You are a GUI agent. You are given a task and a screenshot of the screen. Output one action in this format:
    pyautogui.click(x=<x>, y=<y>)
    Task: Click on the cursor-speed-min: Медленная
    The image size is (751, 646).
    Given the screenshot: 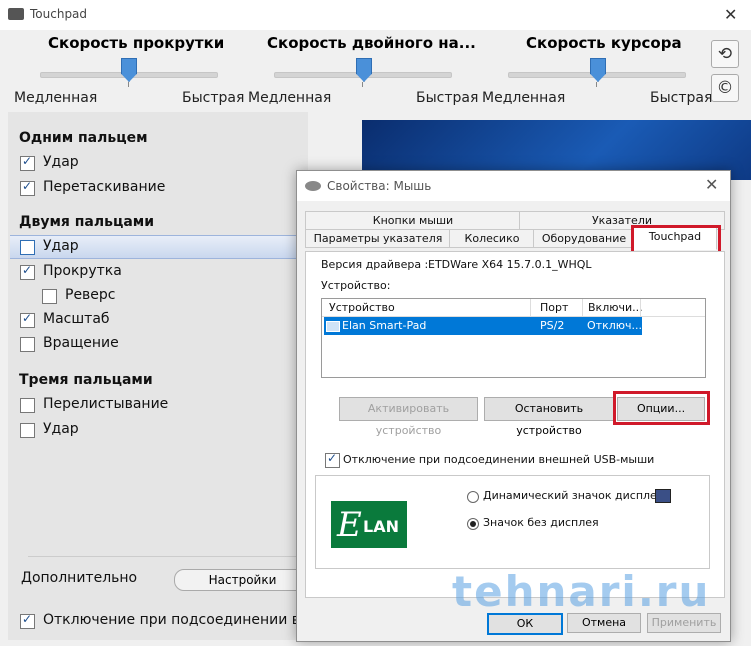 What is the action you would take?
    pyautogui.click(x=524, y=98)
    